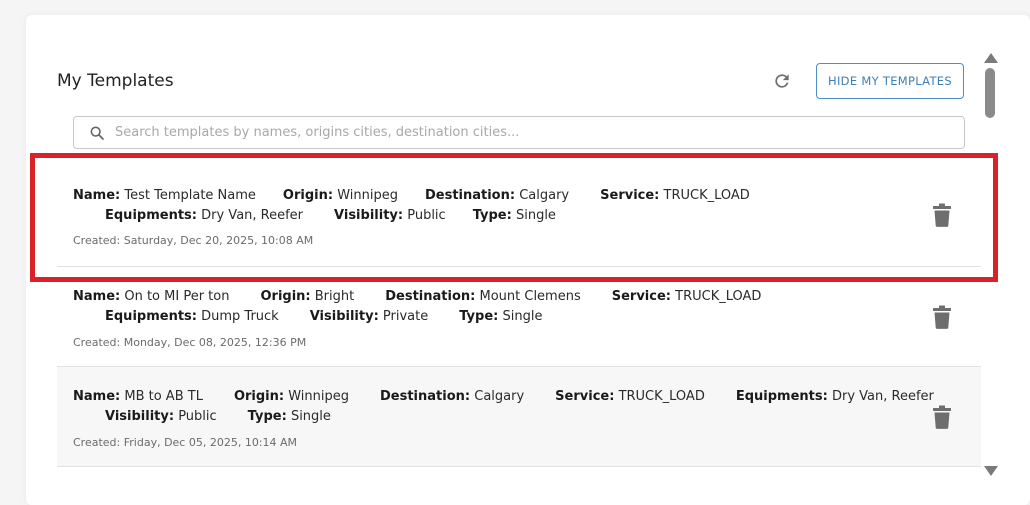  I want to click on search-box, so click(519, 132).